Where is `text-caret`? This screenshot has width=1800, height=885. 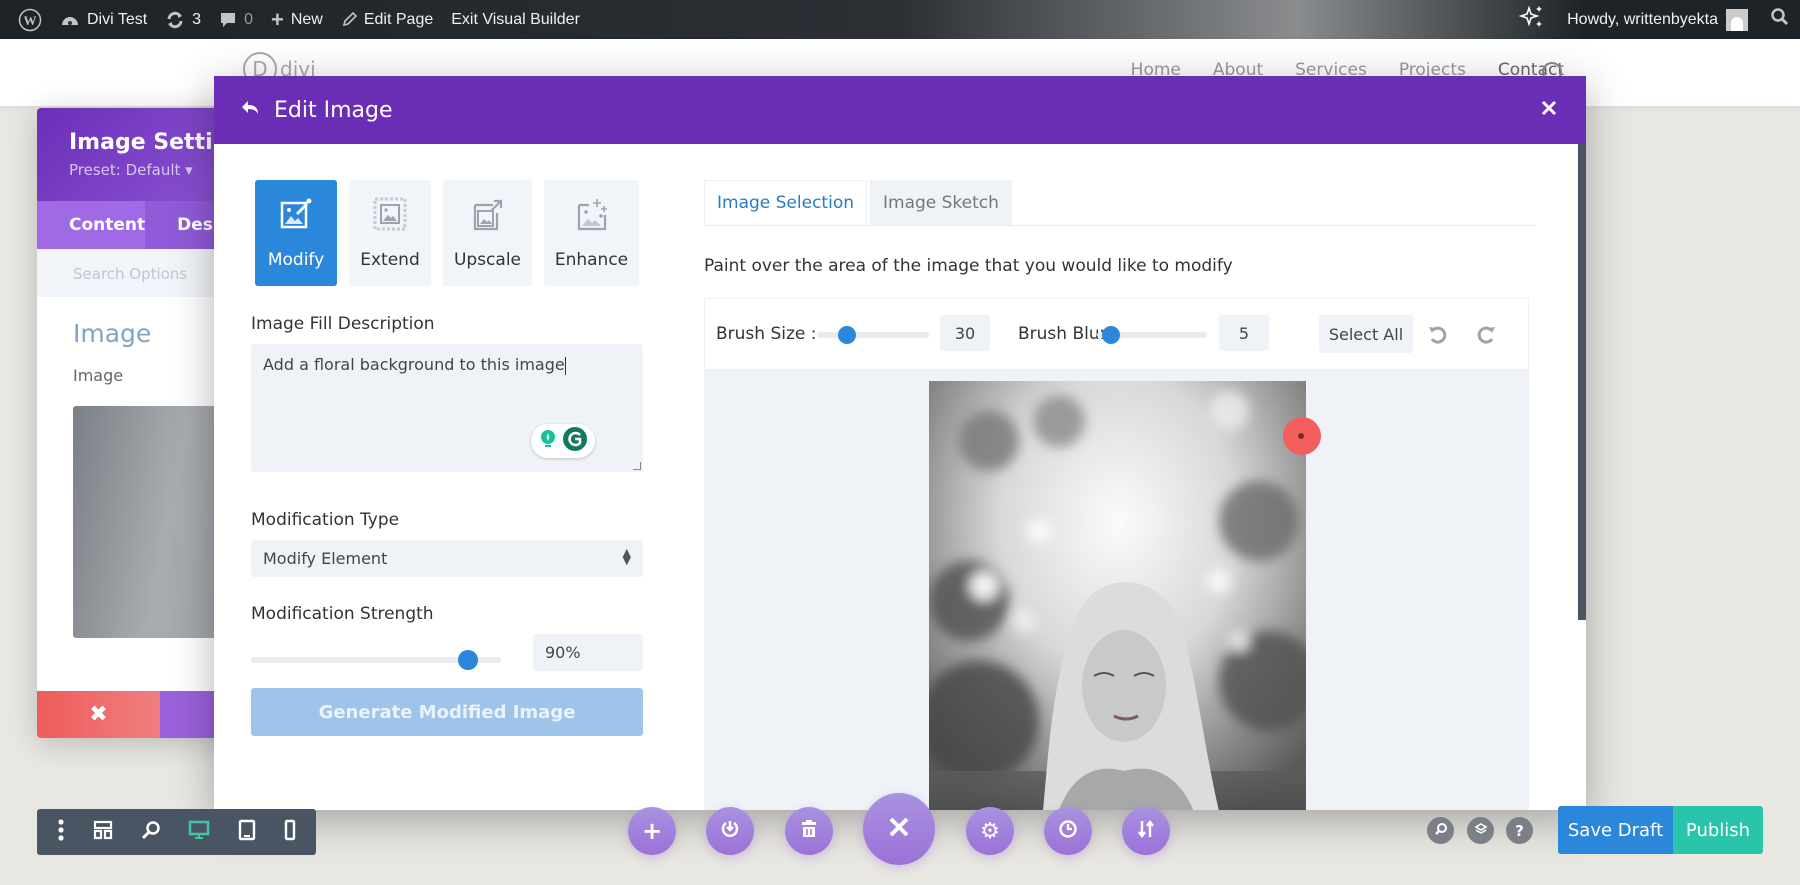 text-caret is located at coordinates (565, 365).